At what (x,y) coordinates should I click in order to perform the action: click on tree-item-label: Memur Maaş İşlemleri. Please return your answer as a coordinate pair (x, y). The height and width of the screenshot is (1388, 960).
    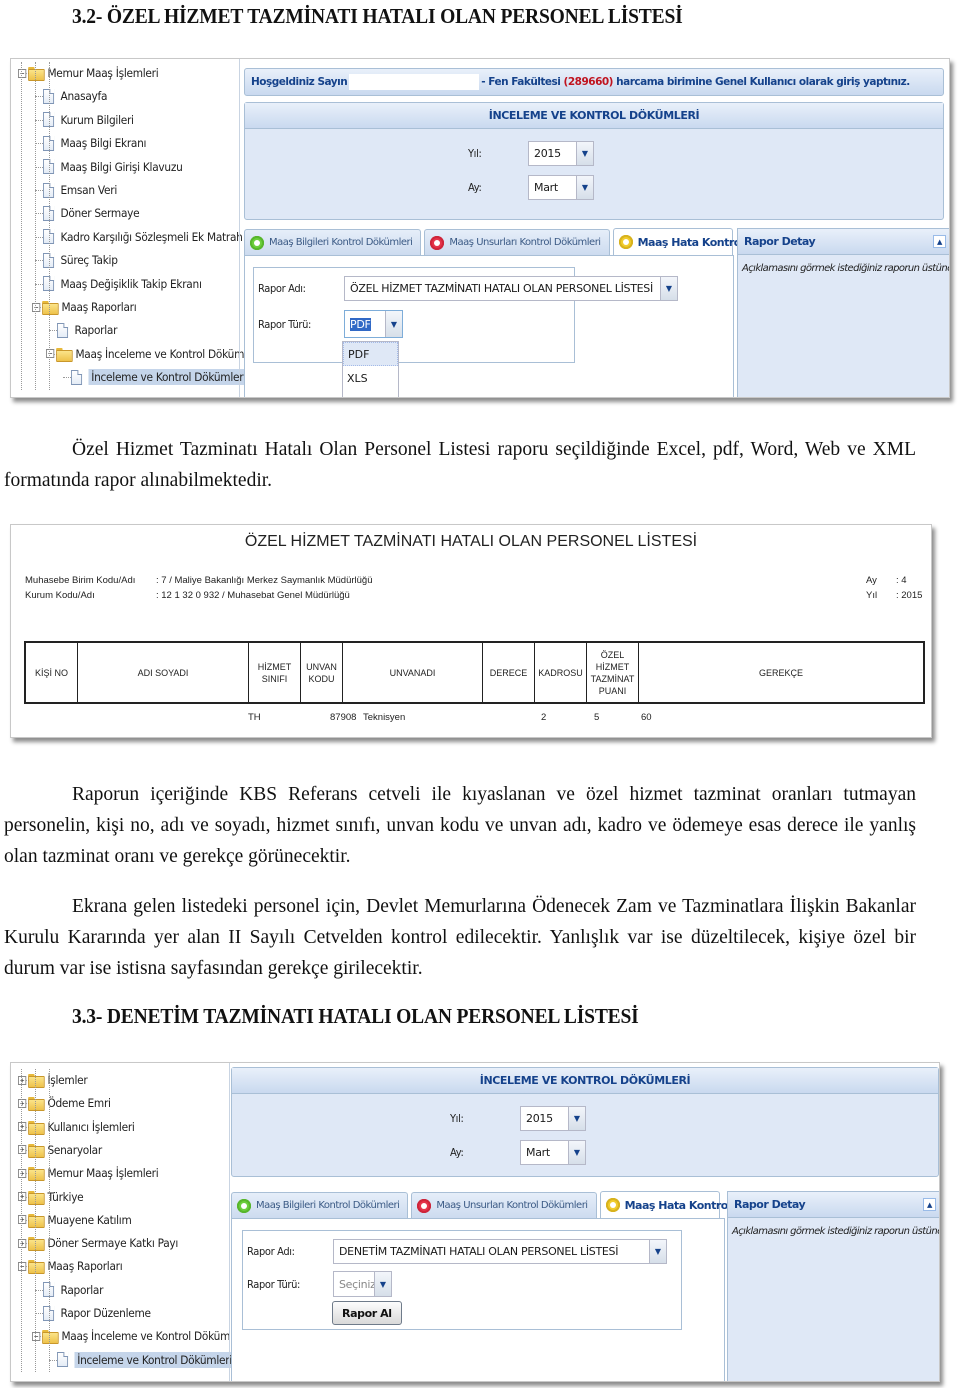
    Looking at the image, I should click on (103, 1173).